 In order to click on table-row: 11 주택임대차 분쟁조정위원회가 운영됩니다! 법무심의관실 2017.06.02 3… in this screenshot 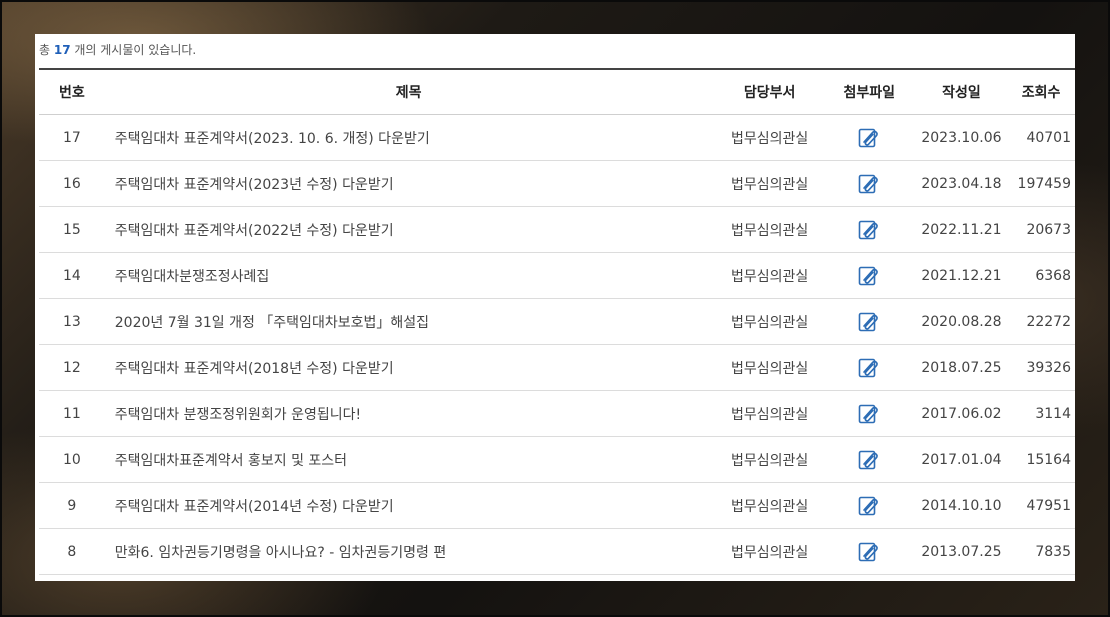, I will do `click(557, 414)`.